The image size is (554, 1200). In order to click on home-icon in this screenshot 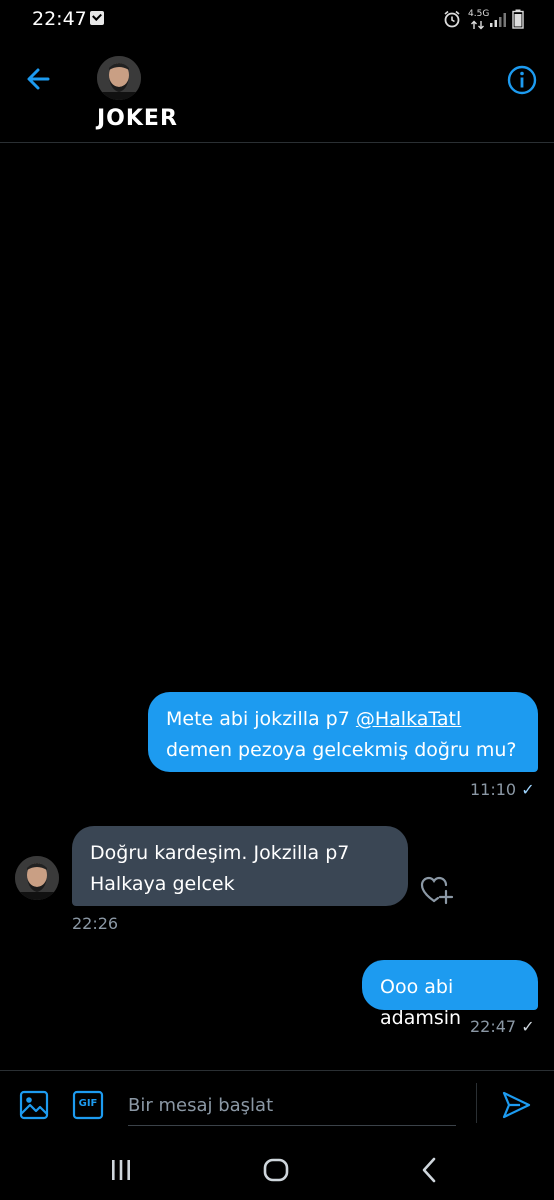, I will do `click(276, 1170)`.